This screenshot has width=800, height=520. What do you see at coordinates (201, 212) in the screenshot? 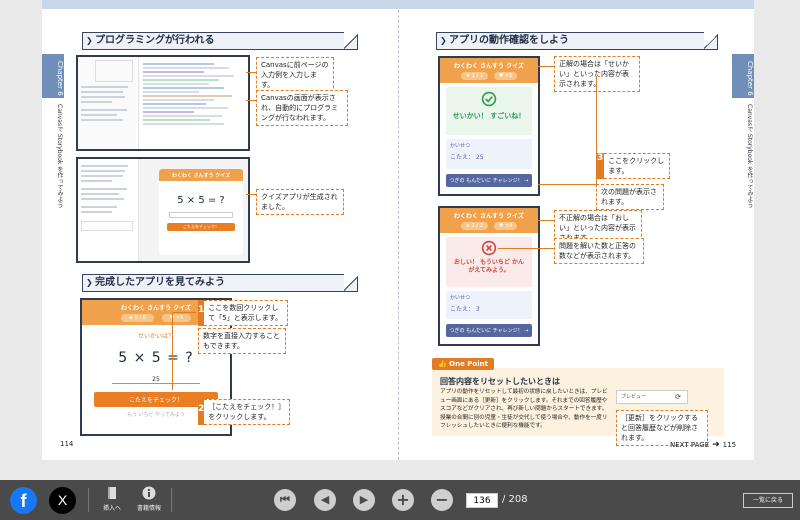
I see `mini-quiz-card: わくわく さんすう クイズ 5 × 5 = ? こたえをチェック！` at bounding box center [201, 212].